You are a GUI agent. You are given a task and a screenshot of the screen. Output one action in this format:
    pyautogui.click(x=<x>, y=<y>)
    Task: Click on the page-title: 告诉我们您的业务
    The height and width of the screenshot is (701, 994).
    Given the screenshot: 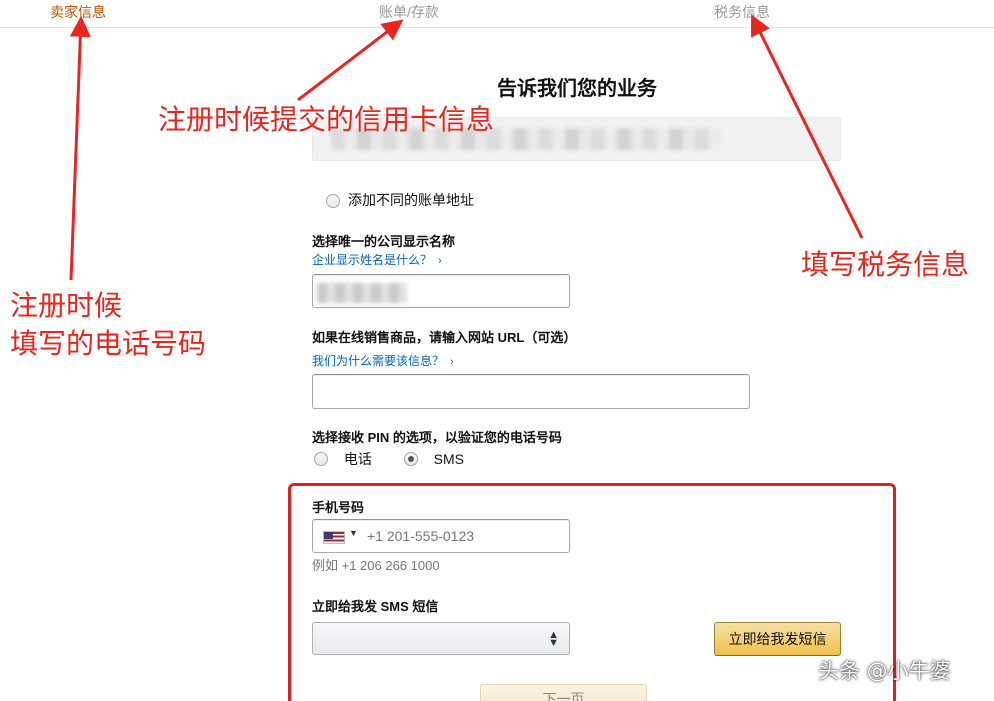 What is the action you would take?
    pyautogui.click(x=577, y=89)
    